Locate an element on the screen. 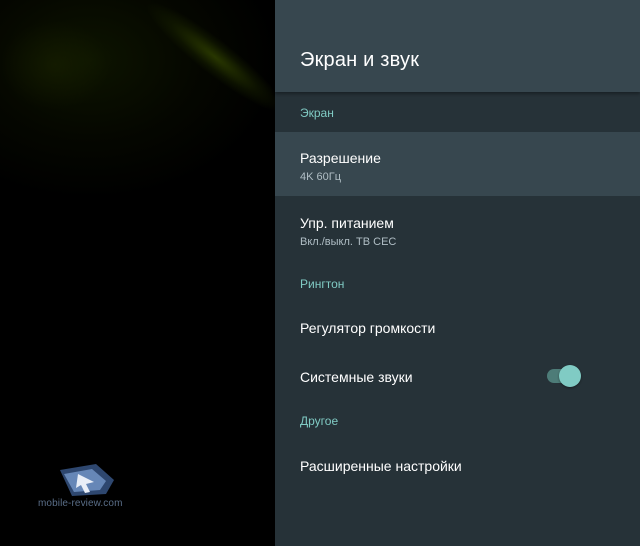 The width and height of the screenshot is (640, 546). toggle-knob is located at coordinates (570, 376).